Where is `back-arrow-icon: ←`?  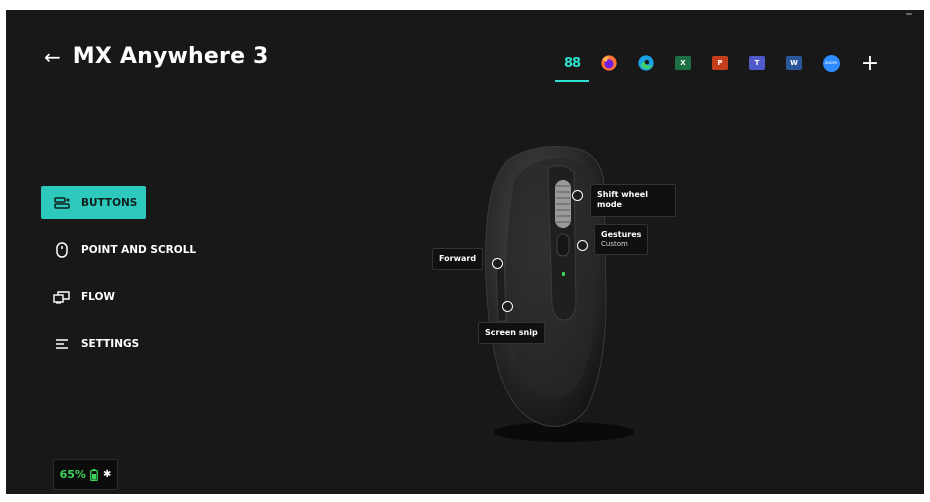
back-arrow-icon: ← is located at coordinates (52, 57).